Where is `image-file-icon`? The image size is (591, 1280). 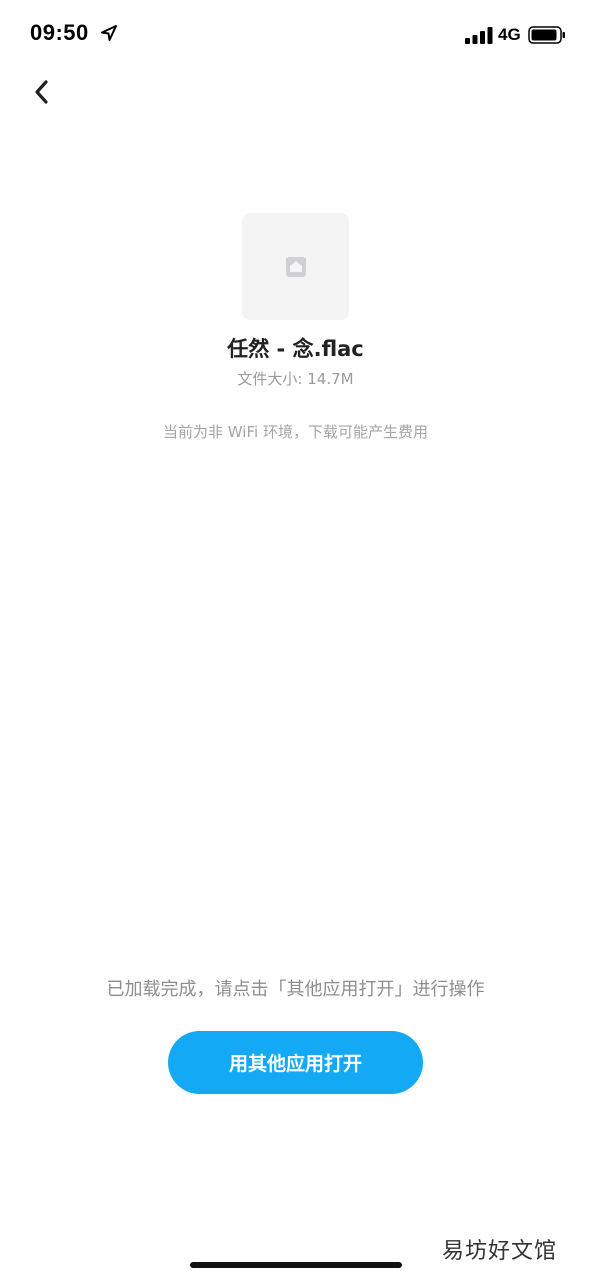 image-file-icon is located at coordinates (295, 266).